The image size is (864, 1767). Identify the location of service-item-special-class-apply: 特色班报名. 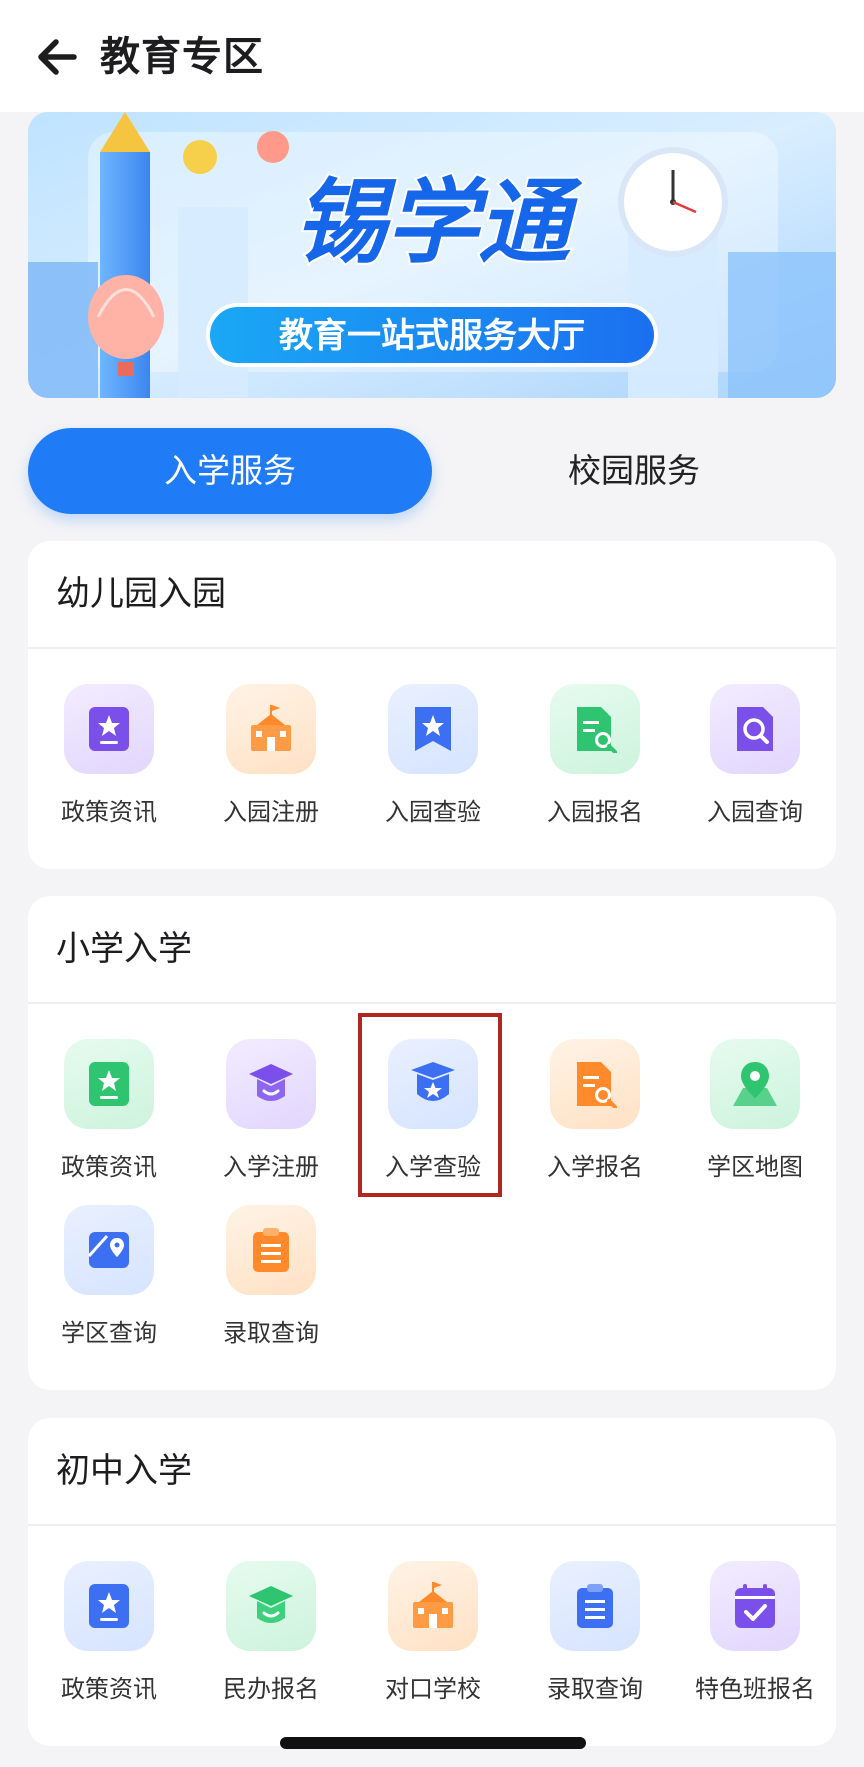
(755, 1636).